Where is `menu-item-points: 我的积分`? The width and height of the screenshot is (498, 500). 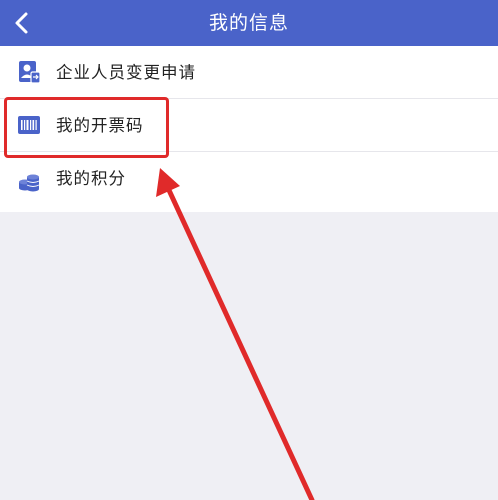 menu-item-points: 我的积分 is located at coordinates (249, 182).